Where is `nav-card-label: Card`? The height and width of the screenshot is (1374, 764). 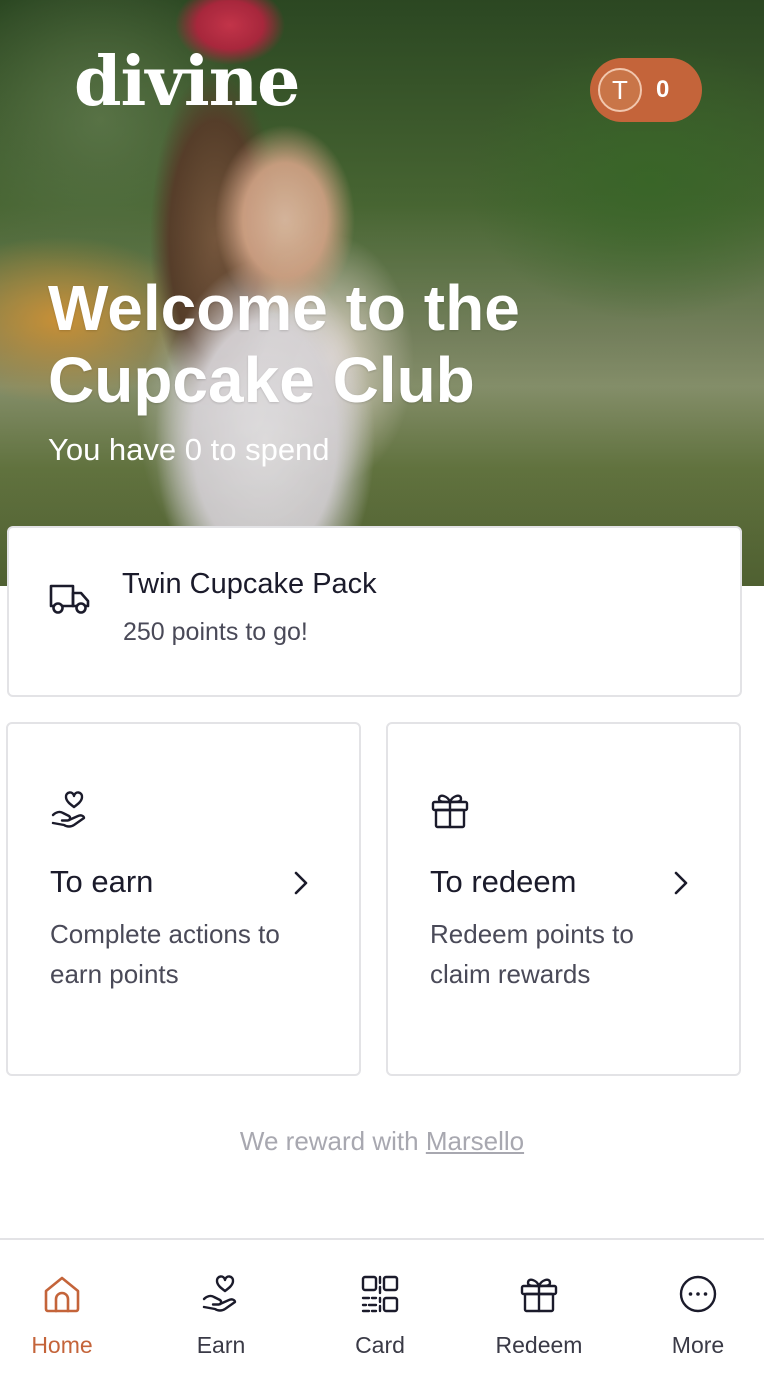
nav-card-label: Card is located at coordinates (380, 1345).